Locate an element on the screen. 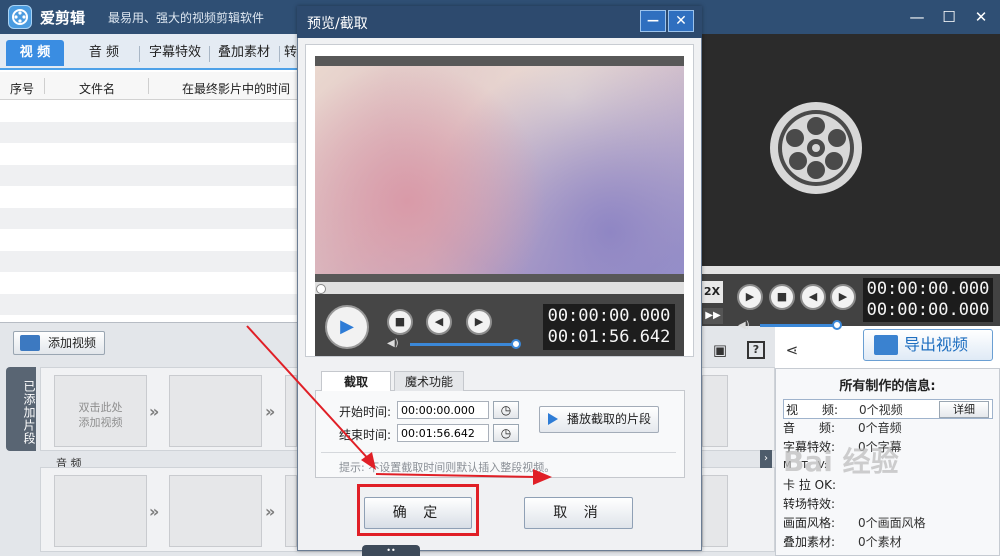 This screenshot has width=1000, height=556. set-end-clock-icon: ◷ is located at coordinates (506, 433).